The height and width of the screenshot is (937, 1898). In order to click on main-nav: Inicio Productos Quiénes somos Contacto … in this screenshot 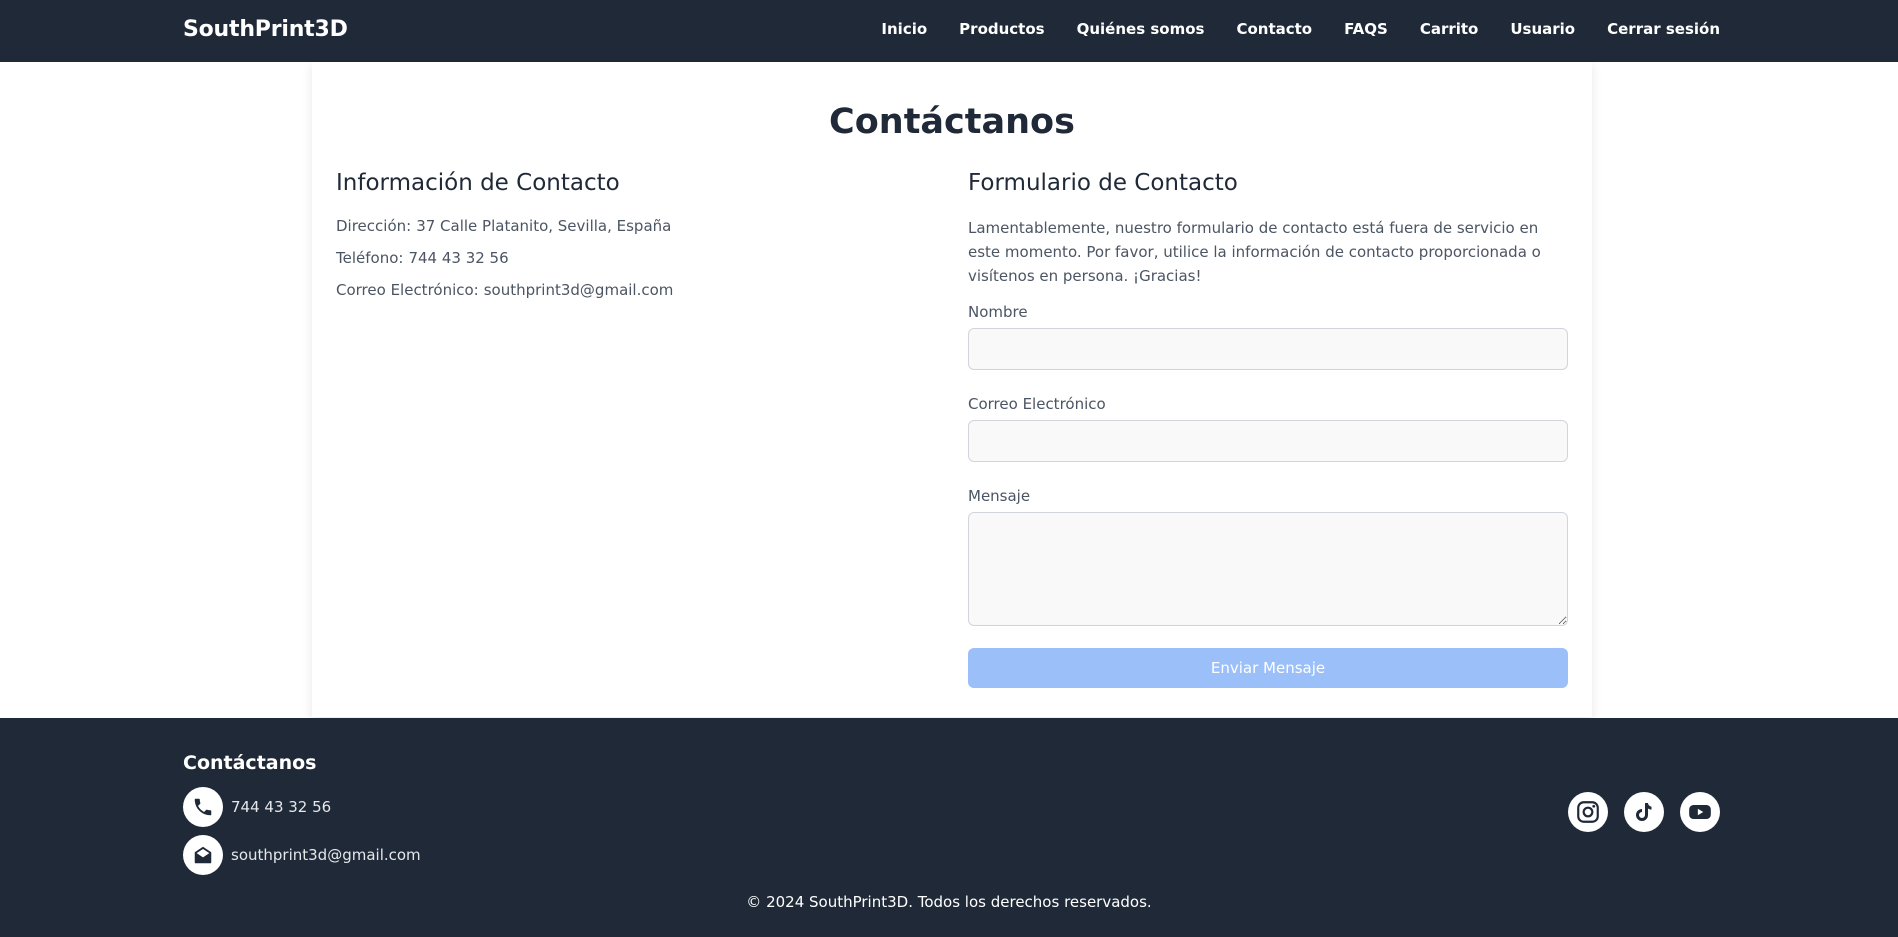, I will do `click(1300, 29)`.